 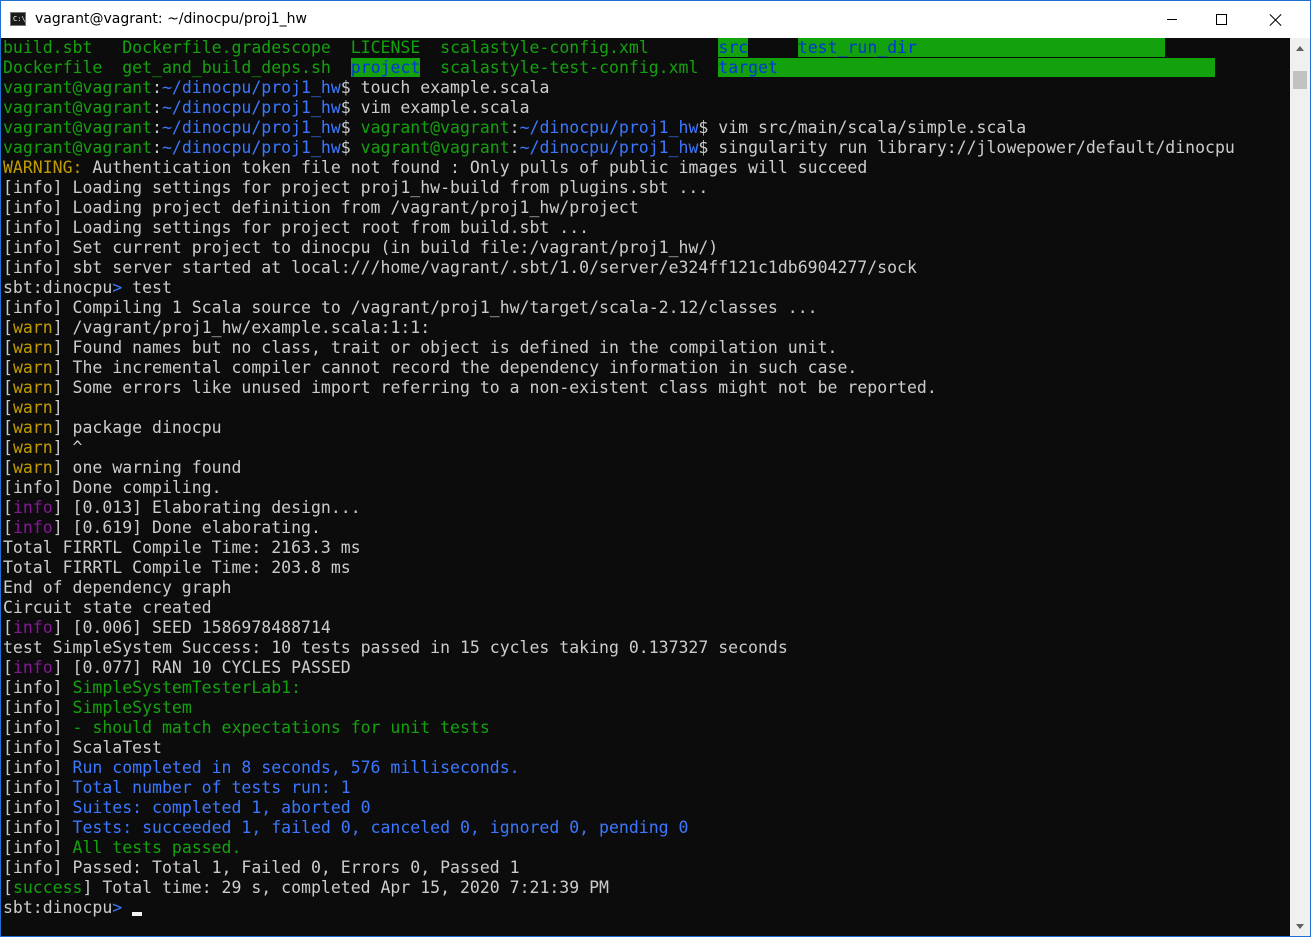 What do you see at coordinates (435, 107) in the screenshot?
I see `terminal-text: $ vim example.scala` at bounding box center [435, 107].